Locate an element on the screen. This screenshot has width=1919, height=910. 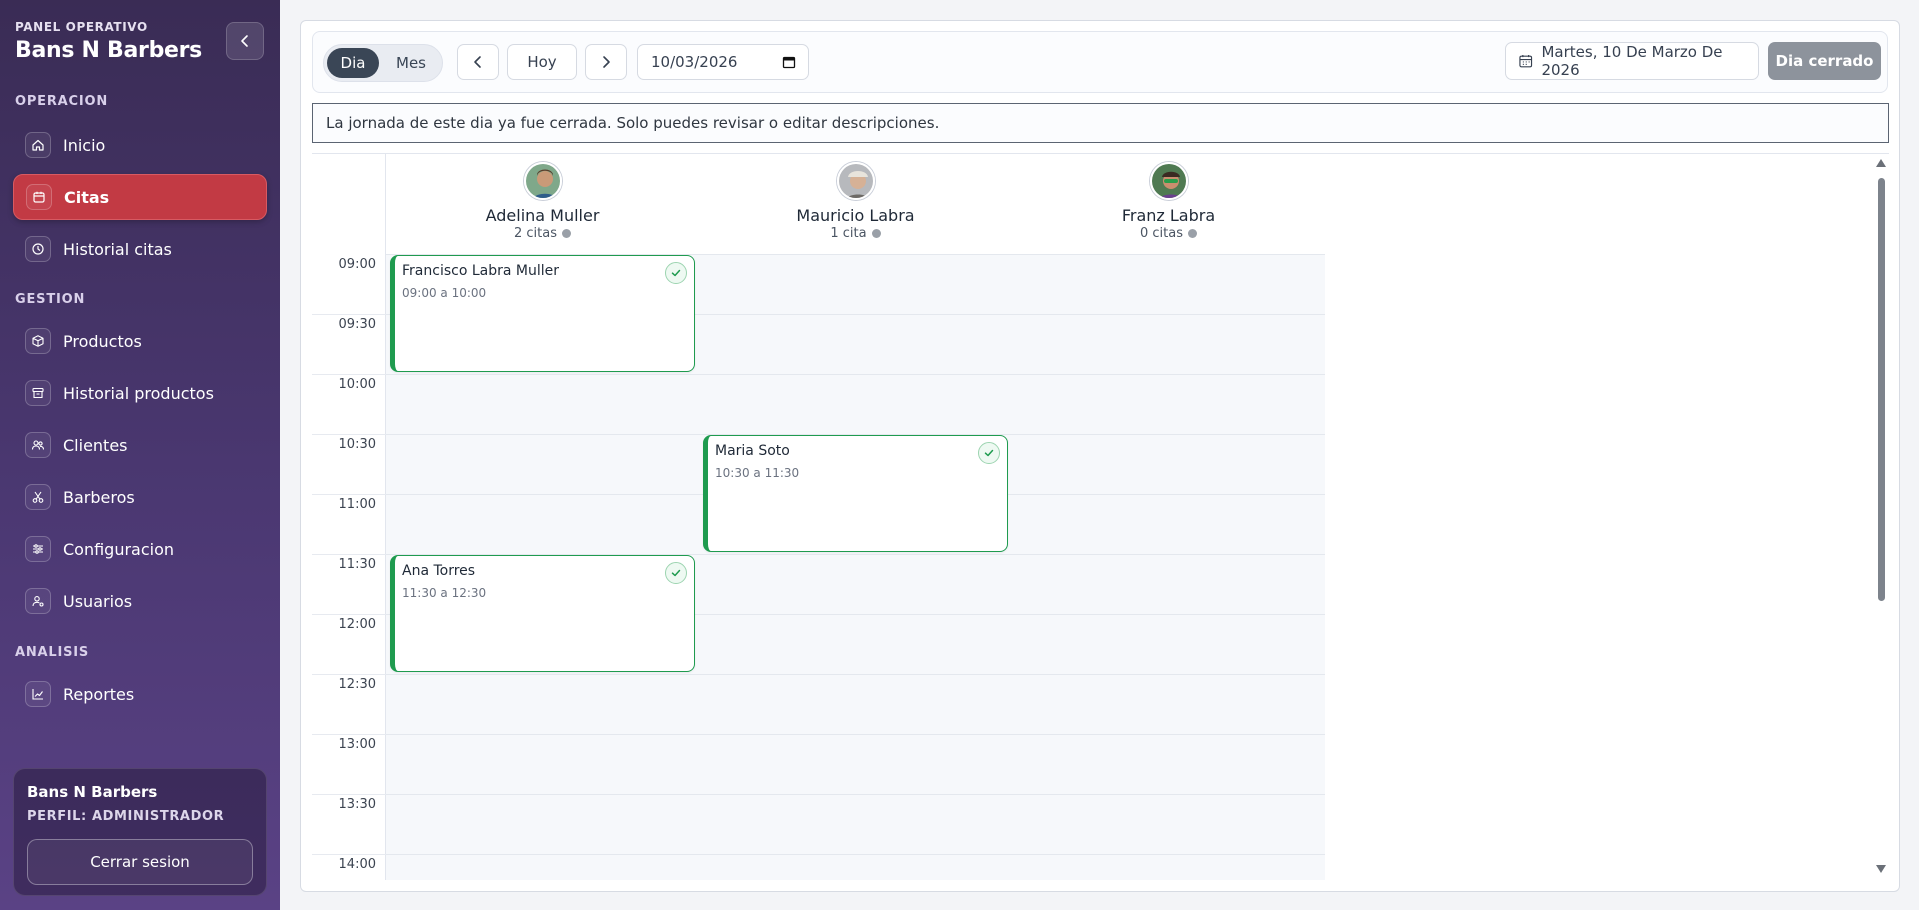
appointment-card: Francisco Labra Muller 09:00 a 10:00 is located at coordinates (542, 313).